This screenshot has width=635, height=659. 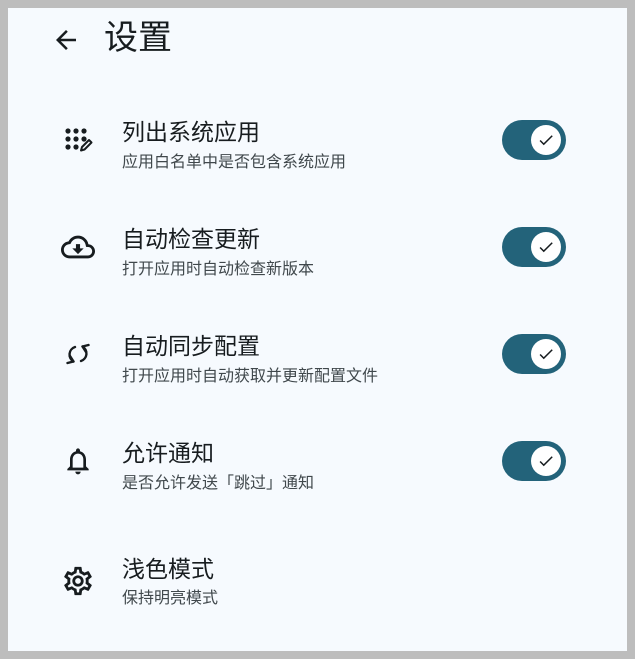 I want to click on toggle-auto-sync-config, so click(x=534, y=354).